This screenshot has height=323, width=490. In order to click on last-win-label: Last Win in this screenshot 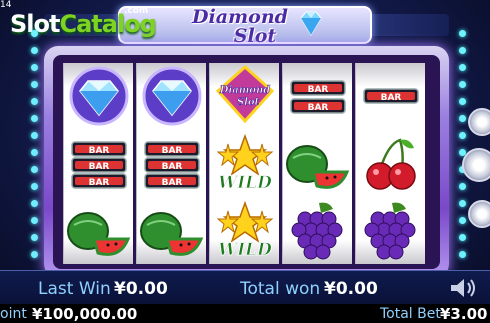, I will do `click(74, 289)`.